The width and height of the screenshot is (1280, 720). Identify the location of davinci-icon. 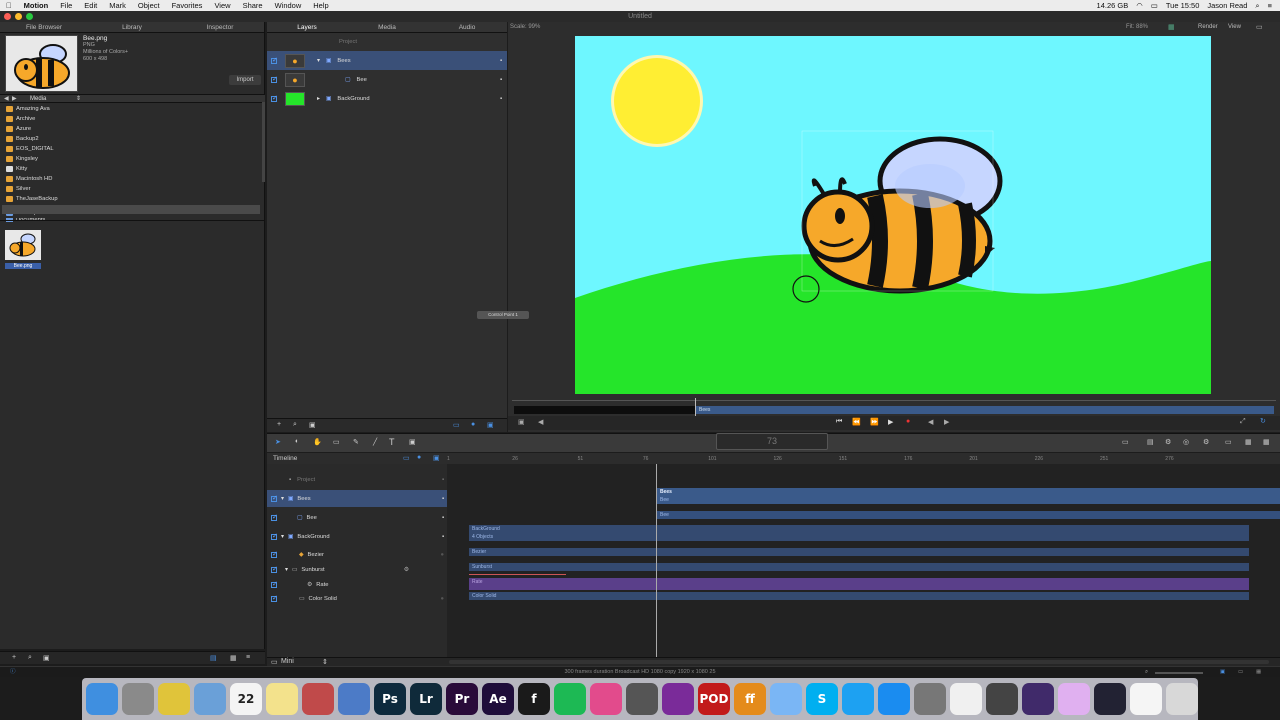
(318, 699).